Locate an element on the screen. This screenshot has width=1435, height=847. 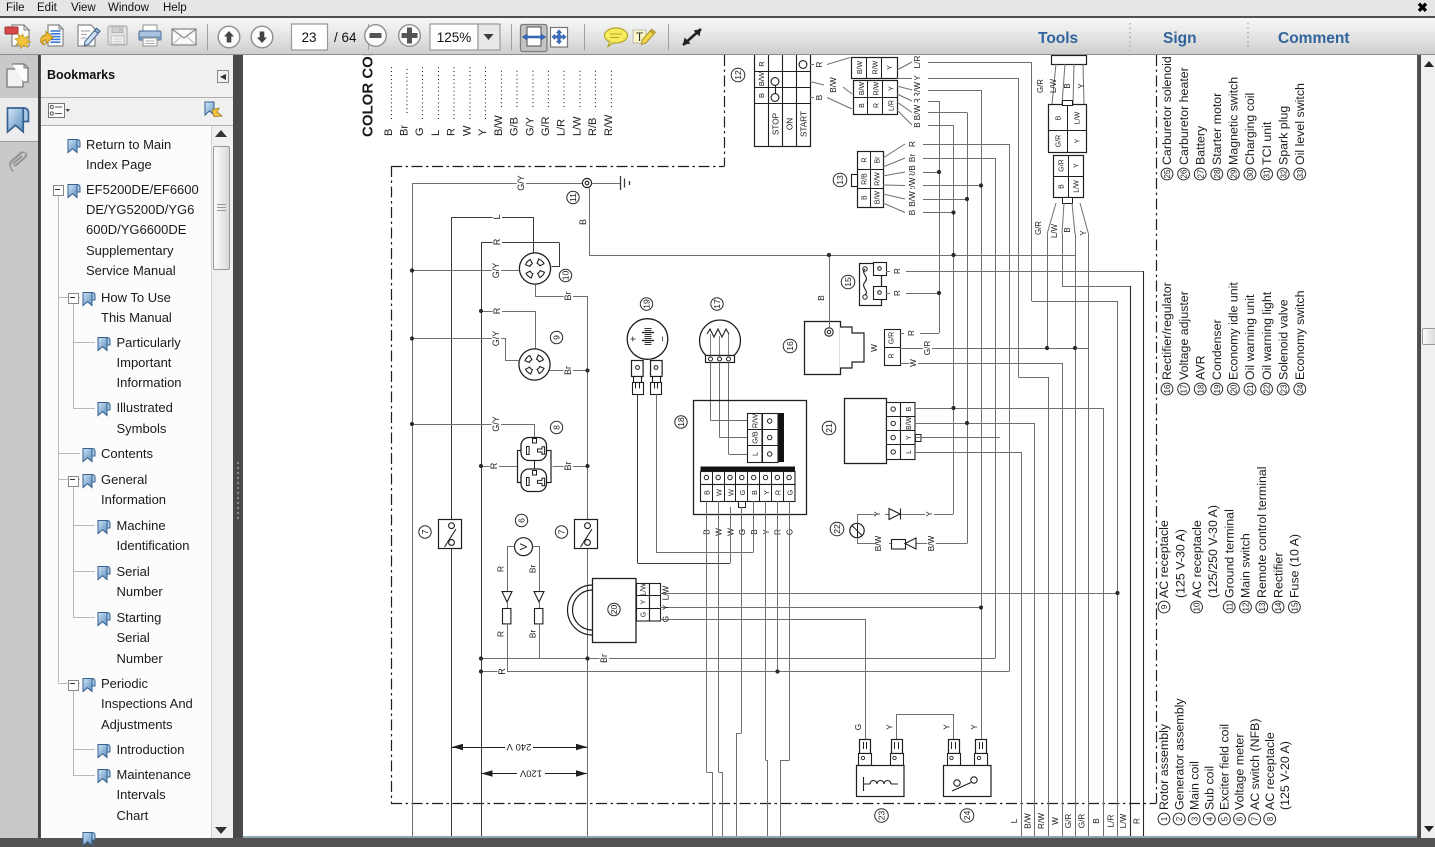
svg-text: Remote control terminal is located at coordinates (1262, 532).